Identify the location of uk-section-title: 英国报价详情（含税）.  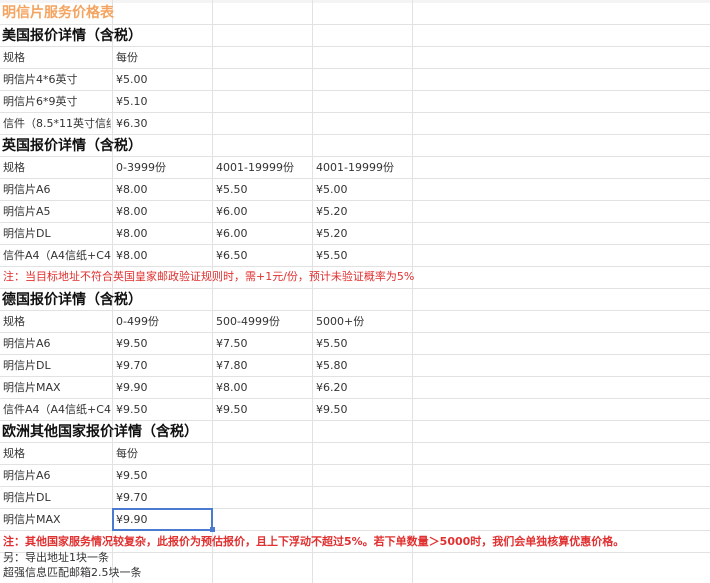
(72, 146).